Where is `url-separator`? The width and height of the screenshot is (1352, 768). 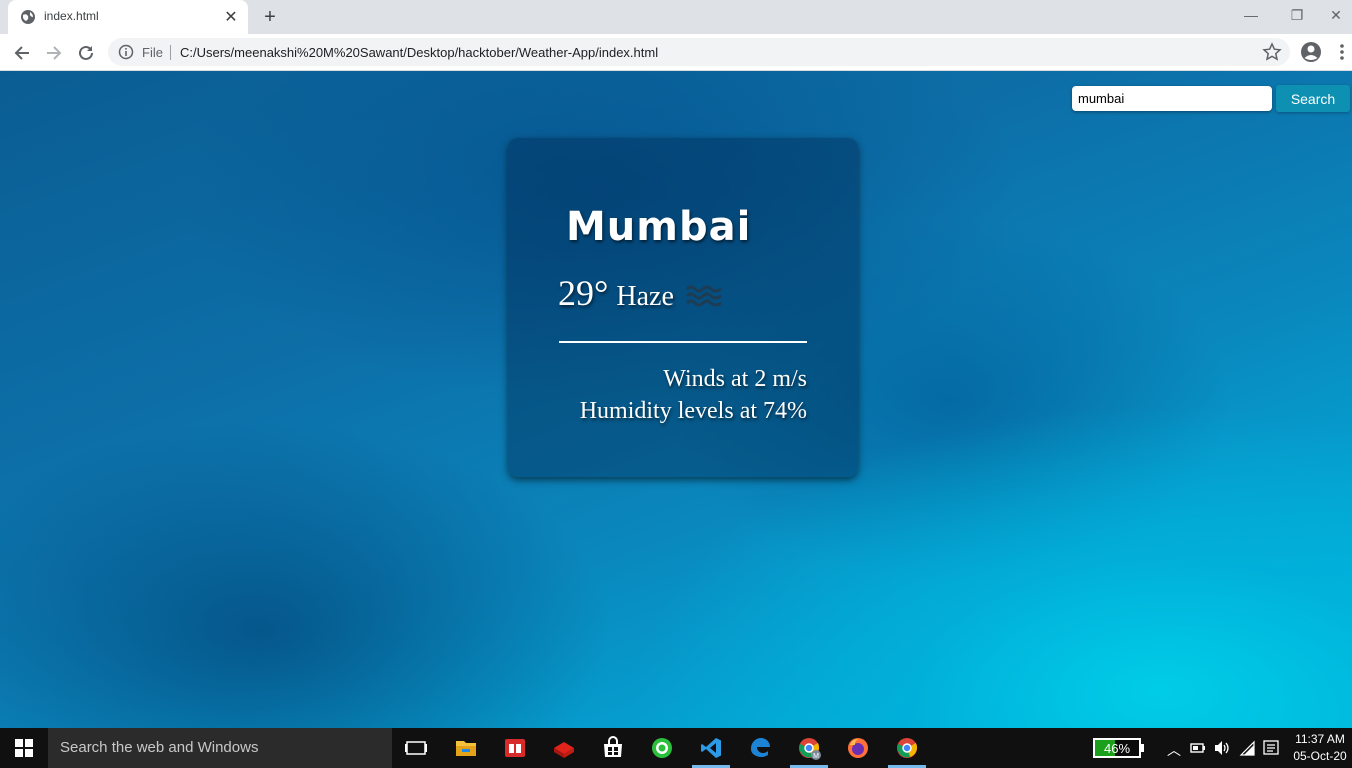 url-separator is located at coordinates (170, 52).